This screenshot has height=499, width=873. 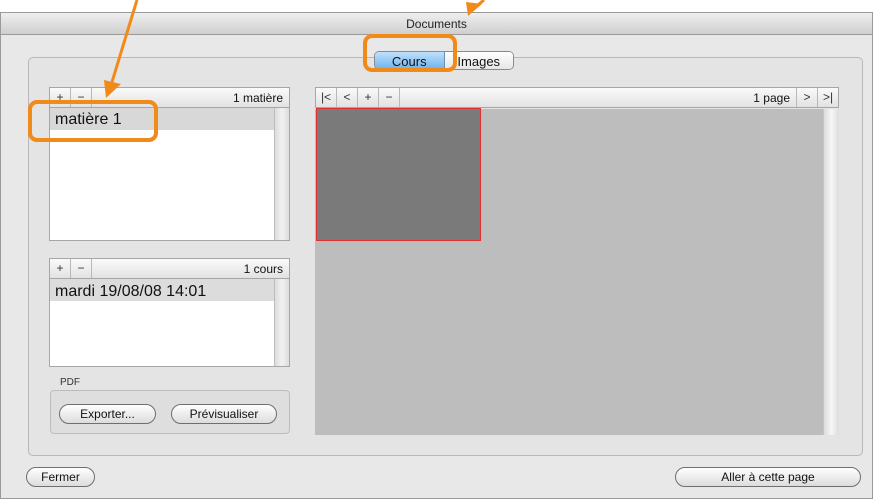 I want to click on course-item: mardi 19/08/08 14:01, so click(x=130, y=292).